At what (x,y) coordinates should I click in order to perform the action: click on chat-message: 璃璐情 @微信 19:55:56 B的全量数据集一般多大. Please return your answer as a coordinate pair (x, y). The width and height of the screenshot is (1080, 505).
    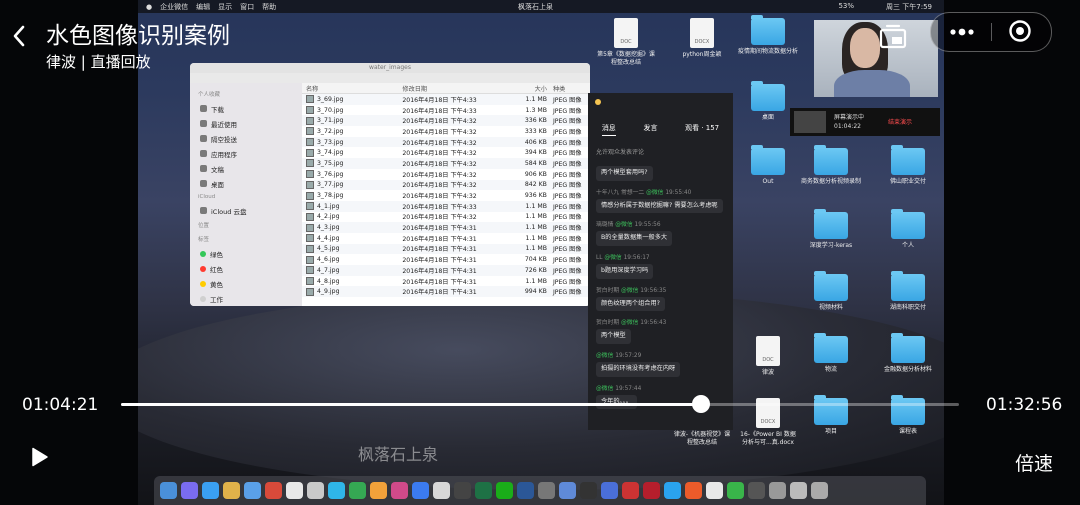
    Looking at the image, I should click on (662, 233).